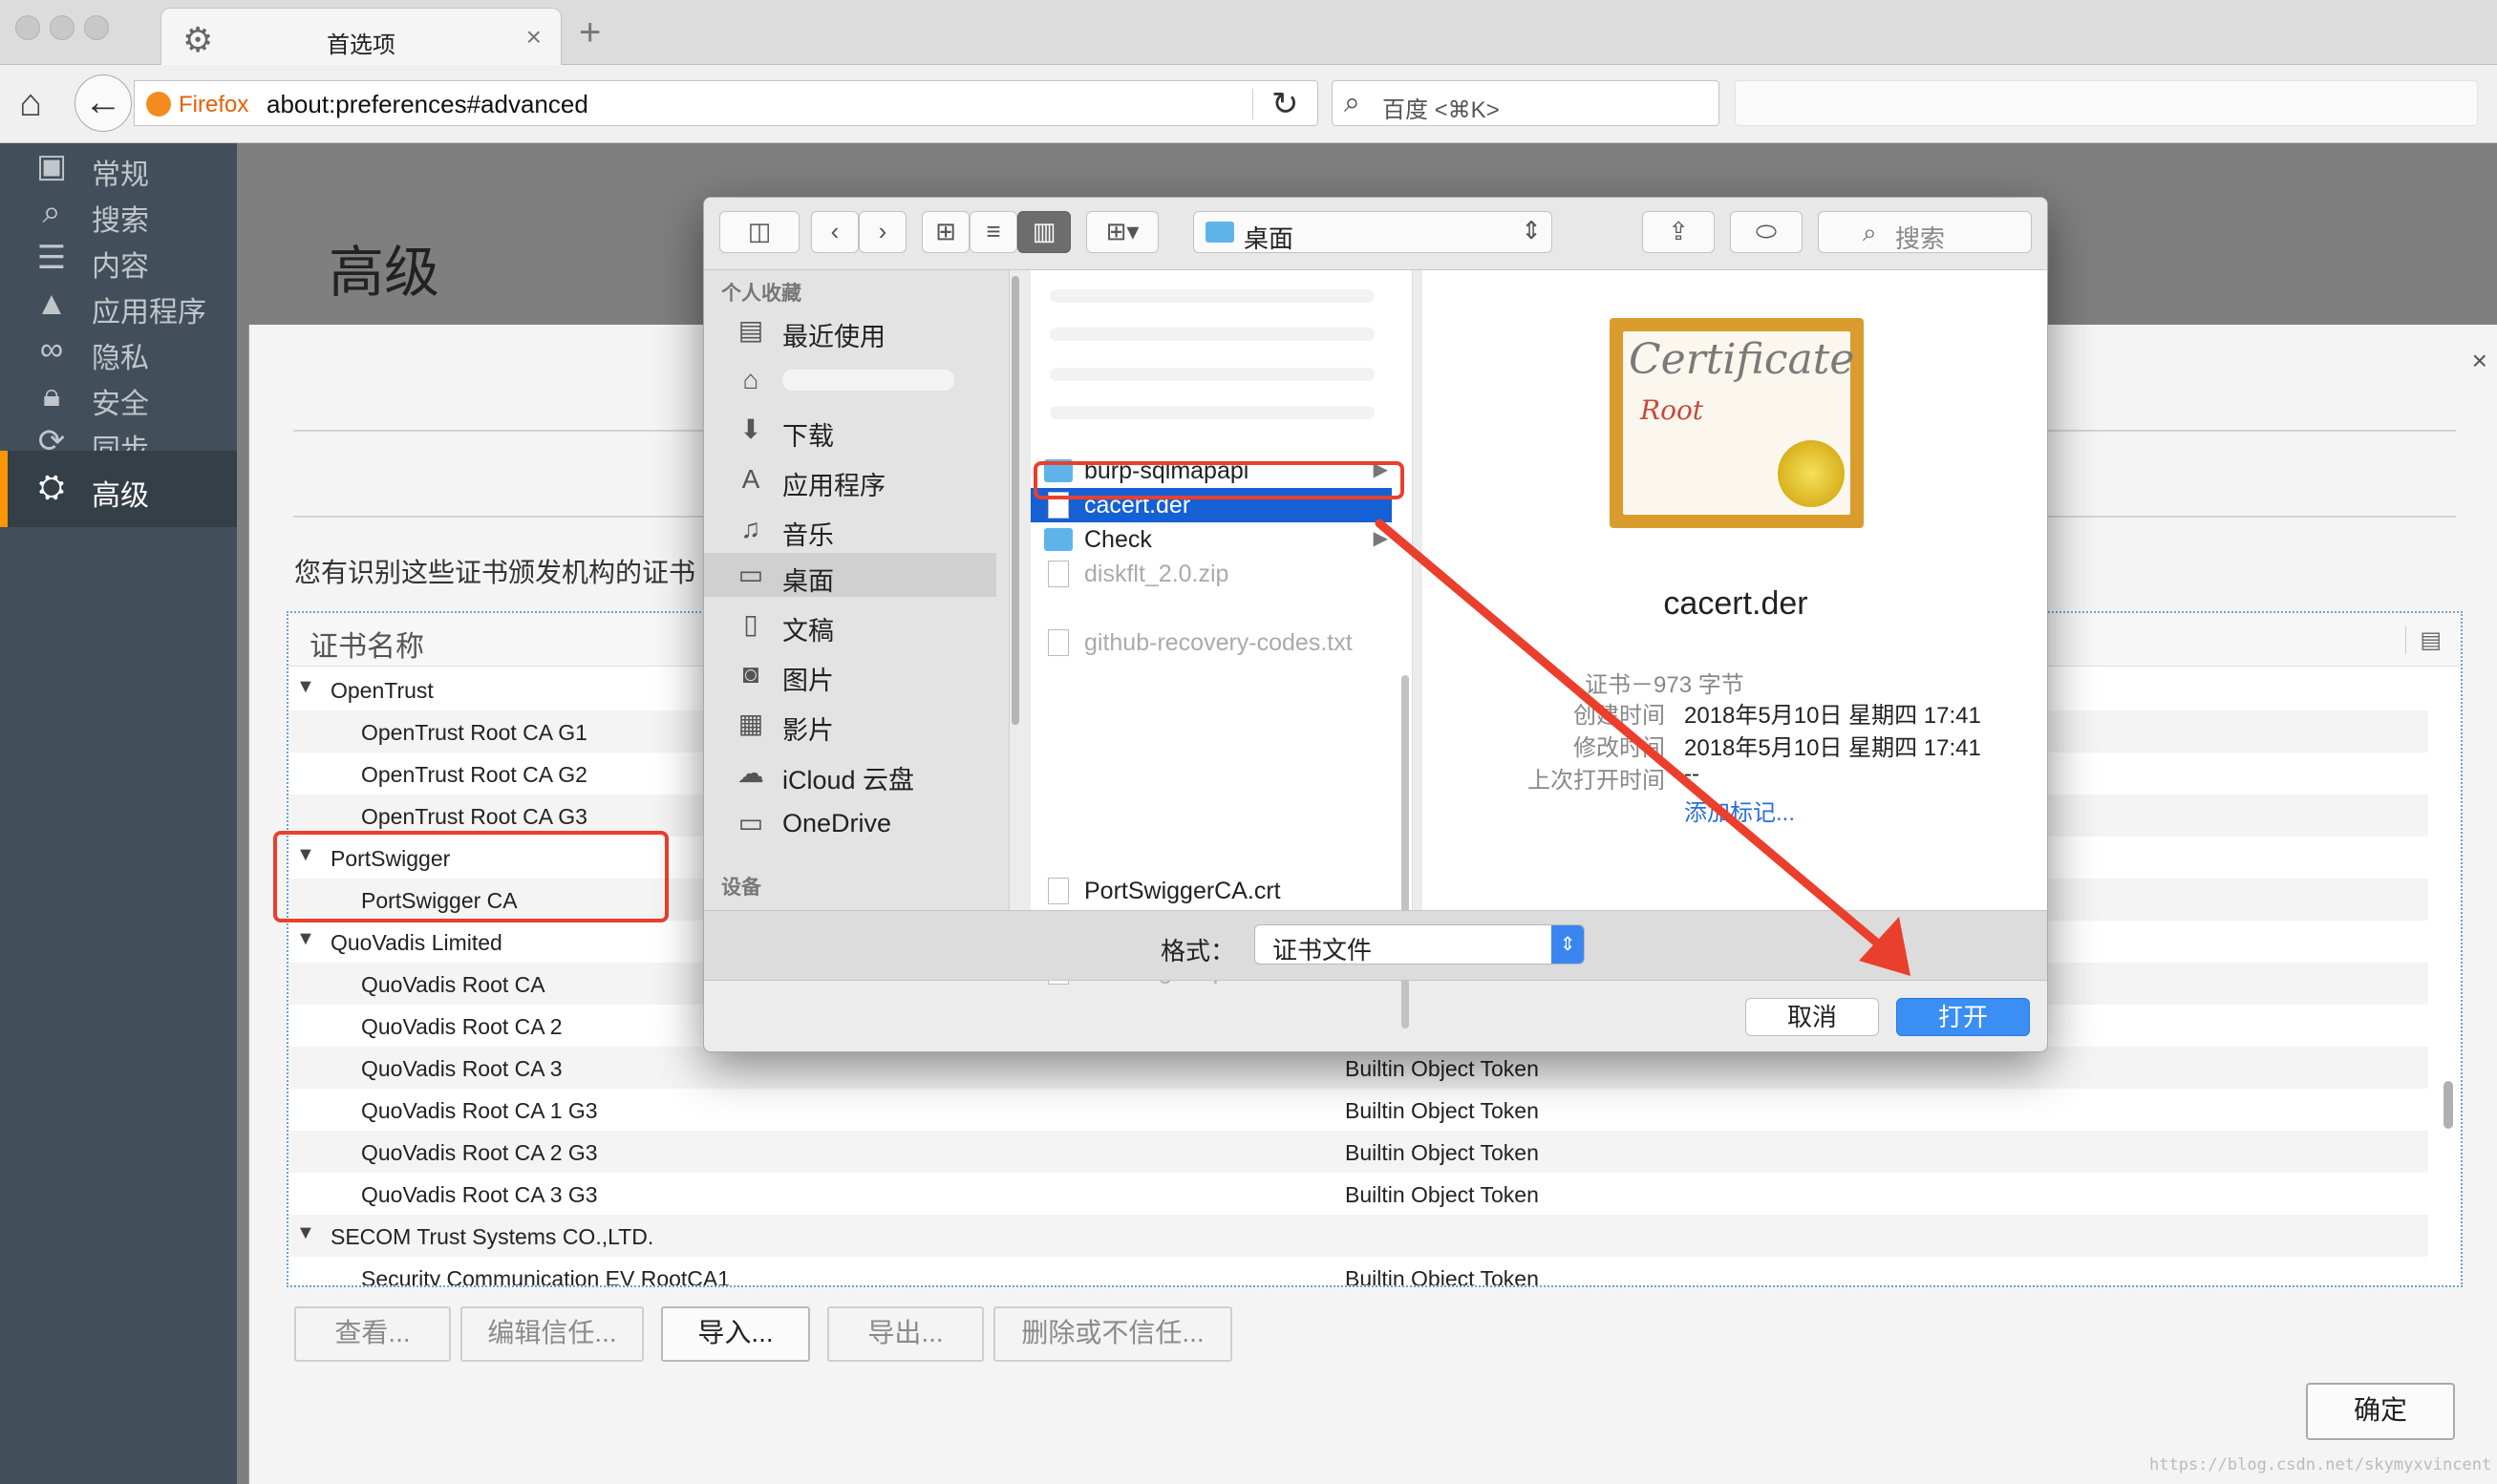 The image size is (2497, 1484). Describe the element at coordinates (1044, 232) in the screenshot. I see `column-view-icon: ▥` at that location.